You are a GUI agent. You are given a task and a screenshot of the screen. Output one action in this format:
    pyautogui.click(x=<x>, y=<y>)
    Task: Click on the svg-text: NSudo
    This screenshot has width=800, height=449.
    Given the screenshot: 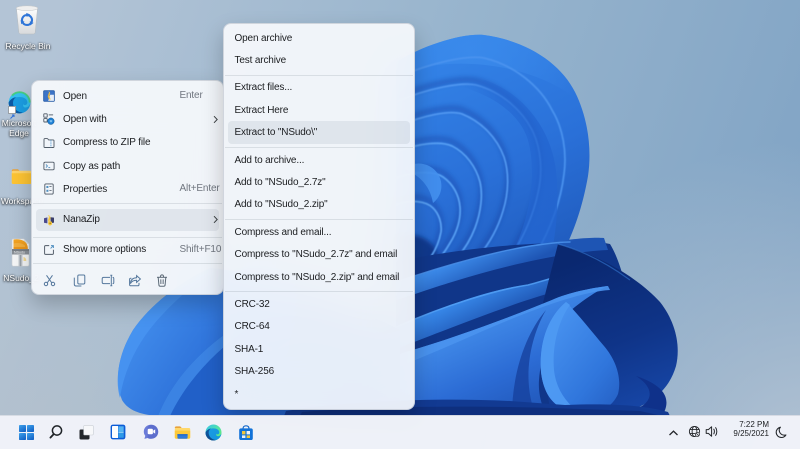 What is the action you would take?
    pyautogui.click(x=19, y=253)
    